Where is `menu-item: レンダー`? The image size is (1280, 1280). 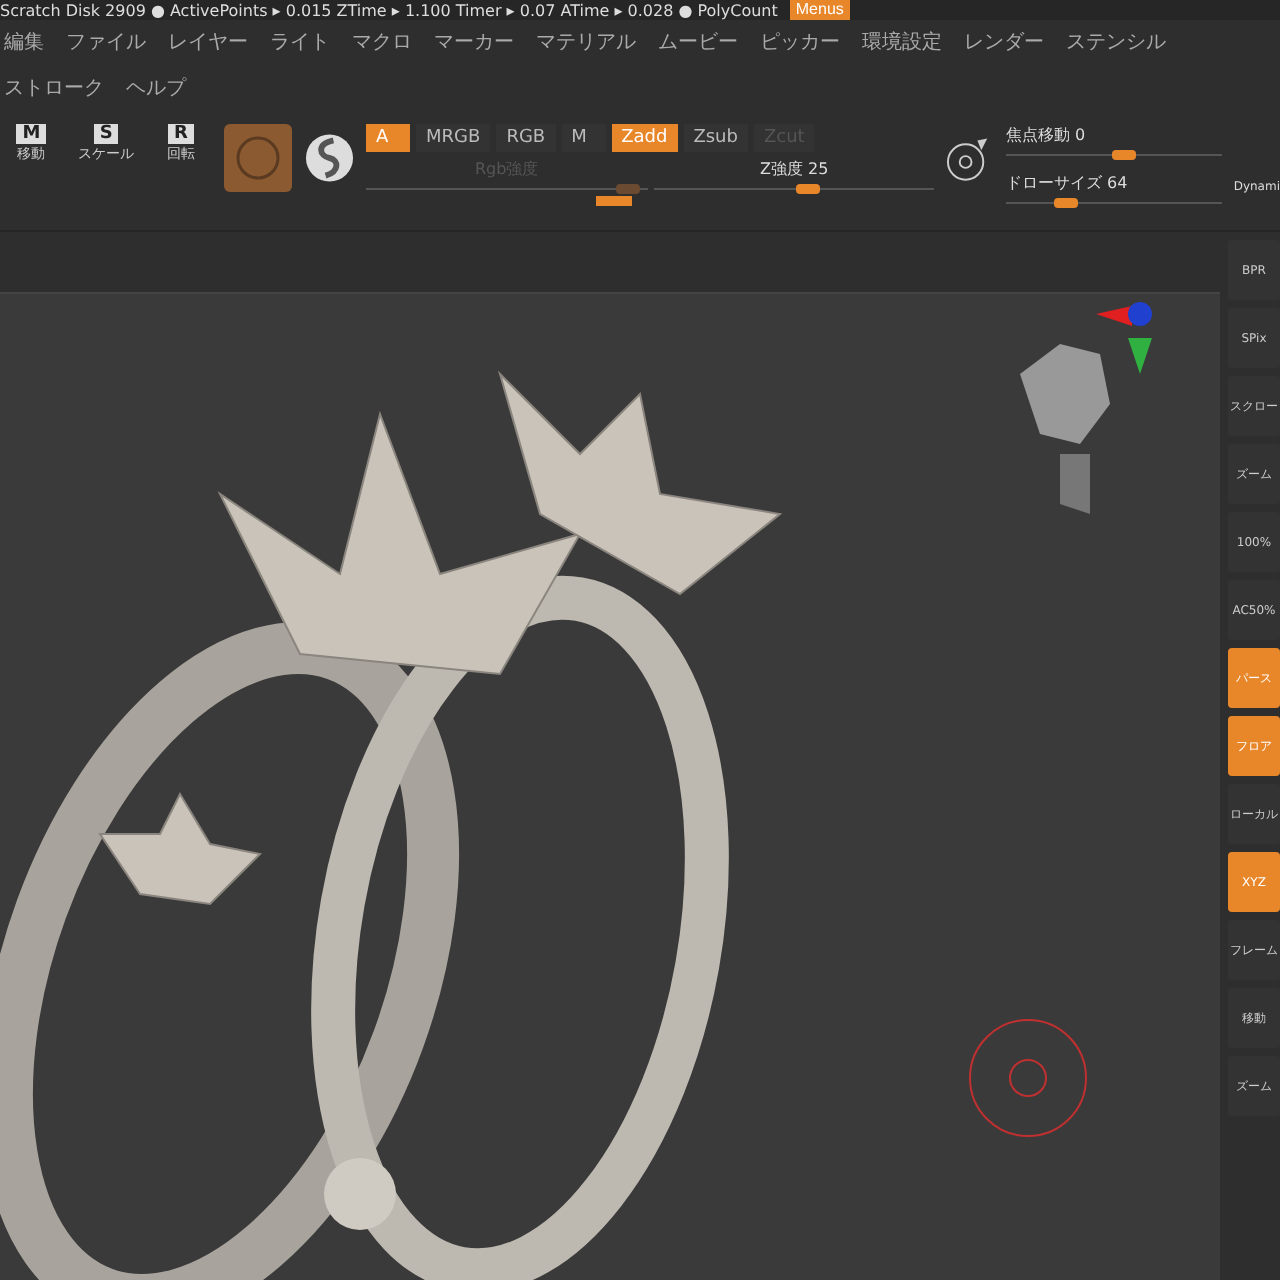
menu-item: レンダー is located at coordinates (1004, 45).